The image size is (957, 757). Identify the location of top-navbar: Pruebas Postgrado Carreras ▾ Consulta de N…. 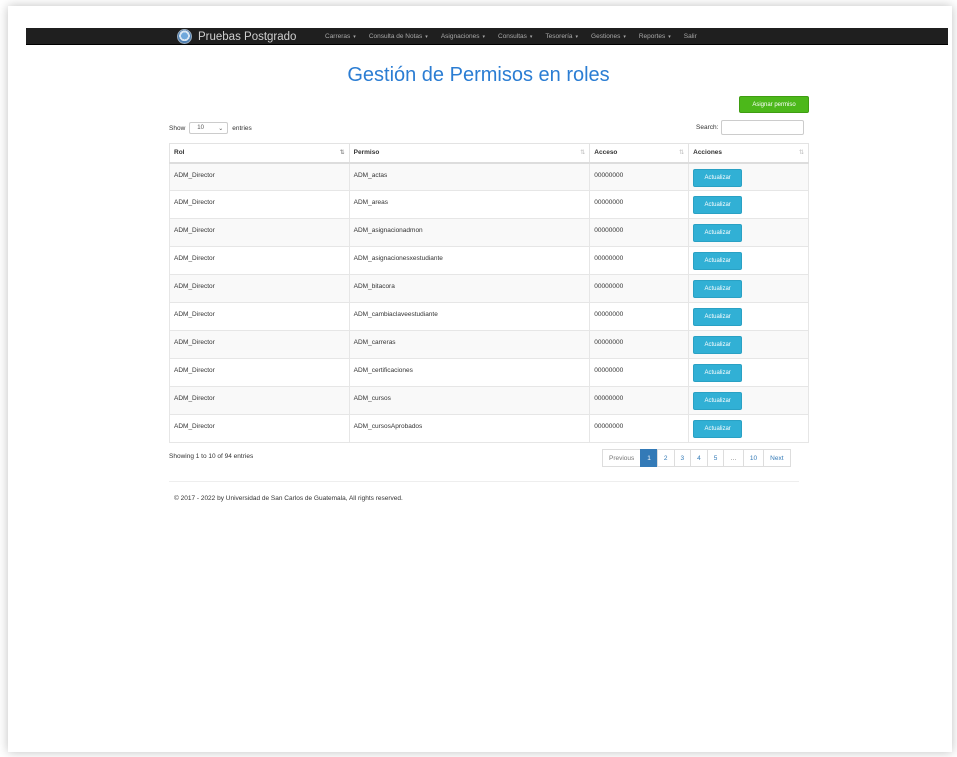
(487, 36).